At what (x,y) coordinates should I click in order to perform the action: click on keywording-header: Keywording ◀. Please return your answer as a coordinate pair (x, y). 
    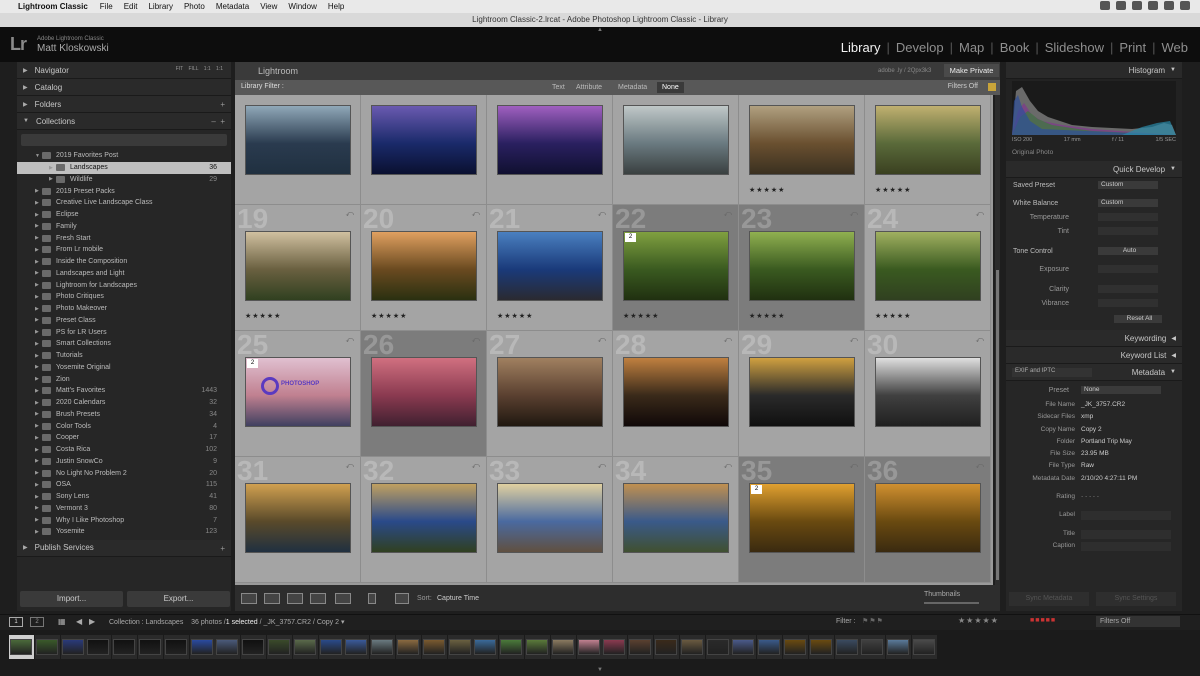
    Looking at the image, I should click on (1094, 338).